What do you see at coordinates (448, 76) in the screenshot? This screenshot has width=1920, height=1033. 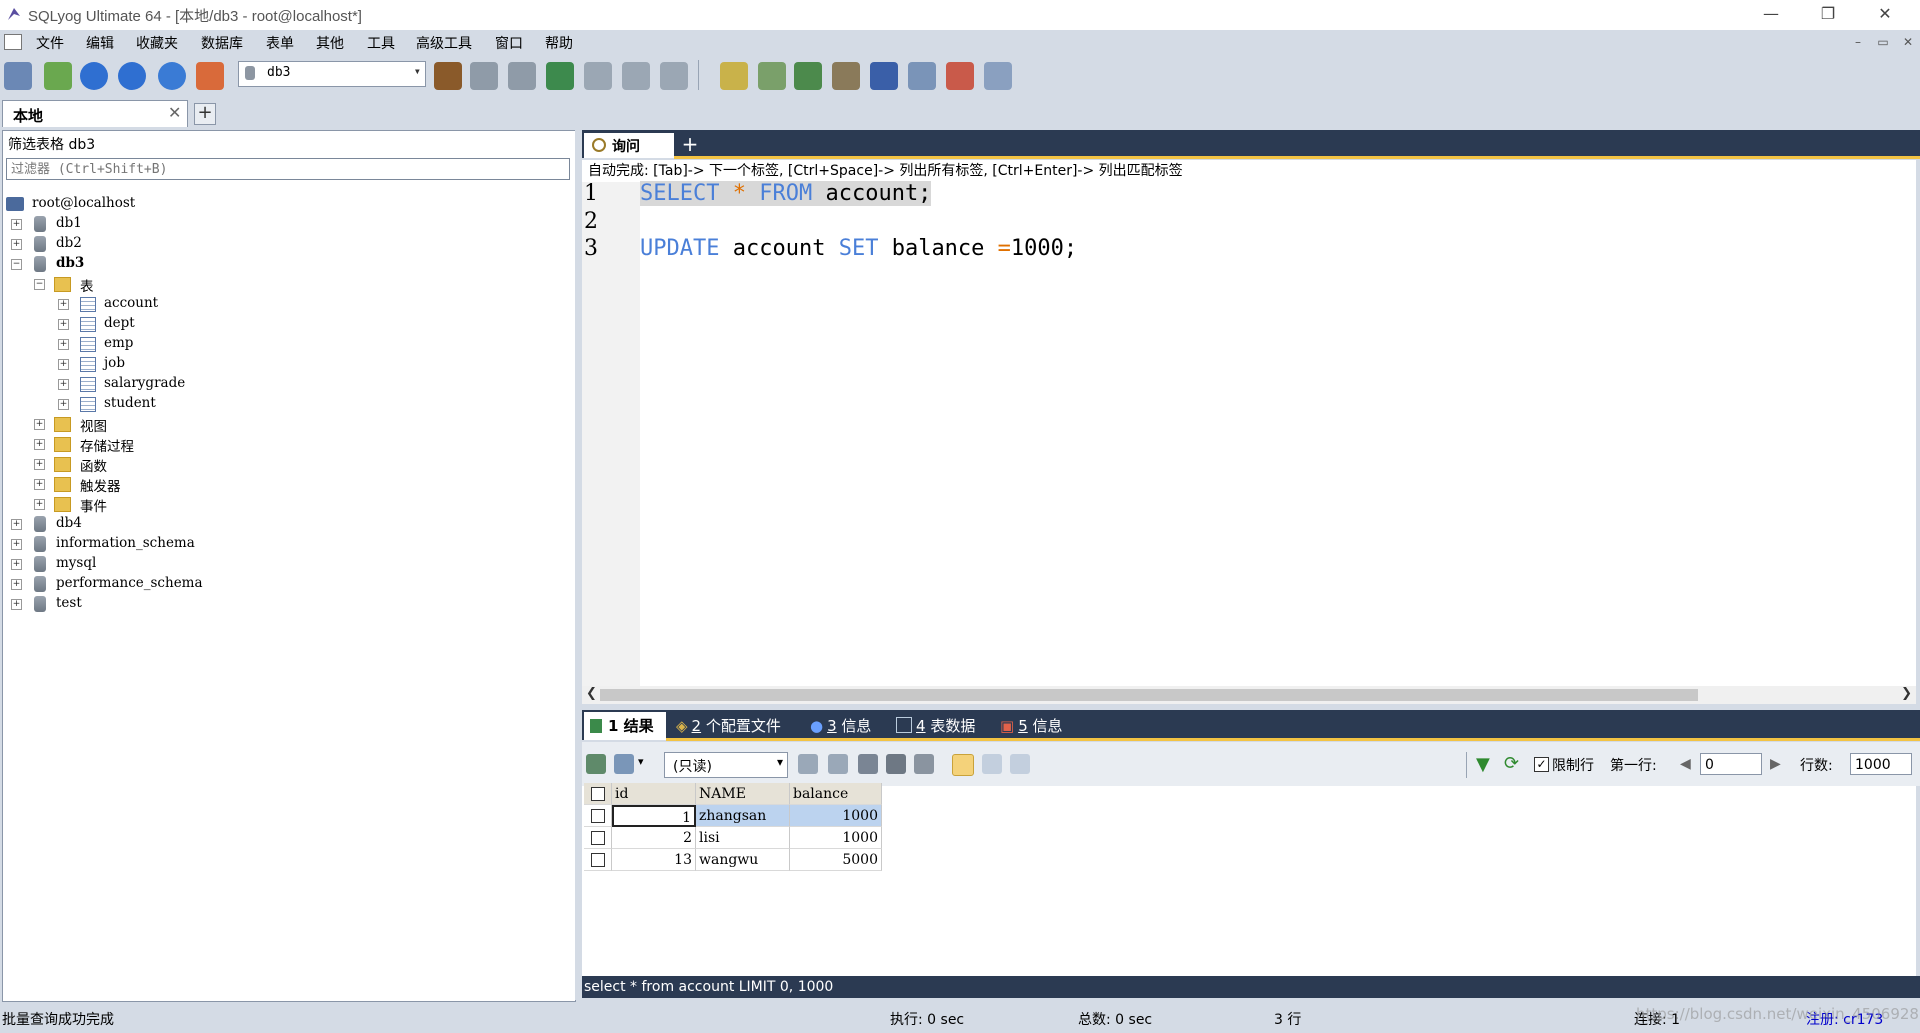 I see `user-manager-icon` at bounding box center [448, 76].